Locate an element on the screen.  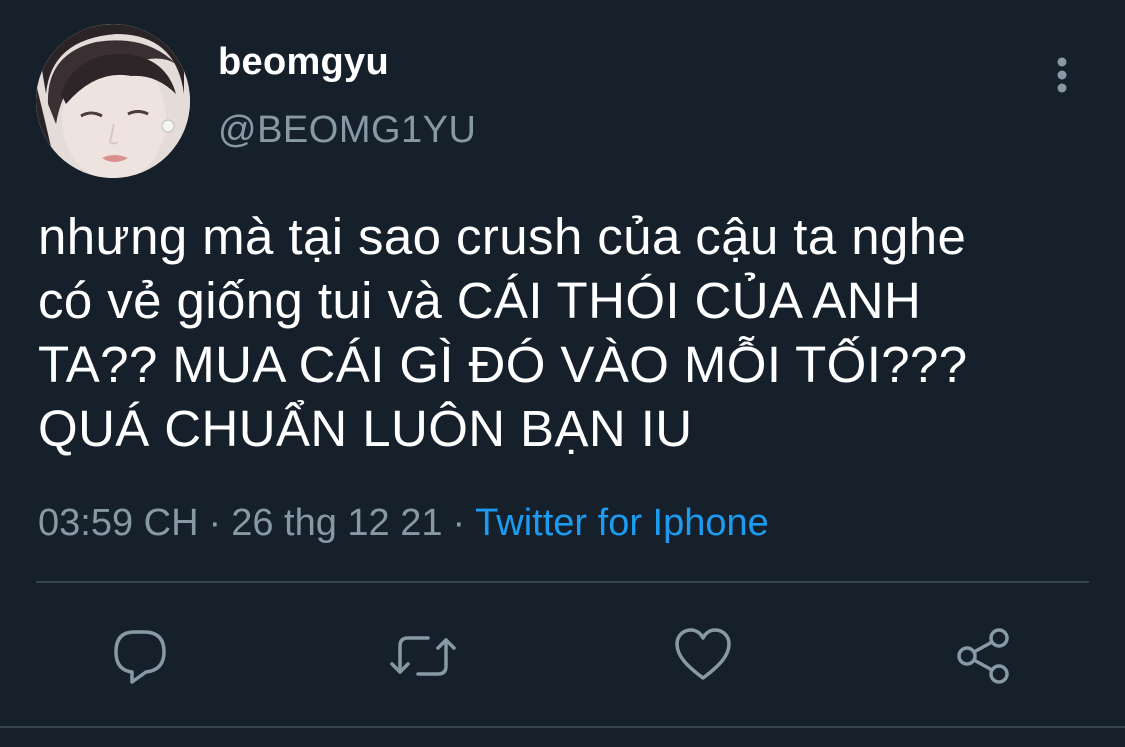
avatar is located at coordinates (113, 101).